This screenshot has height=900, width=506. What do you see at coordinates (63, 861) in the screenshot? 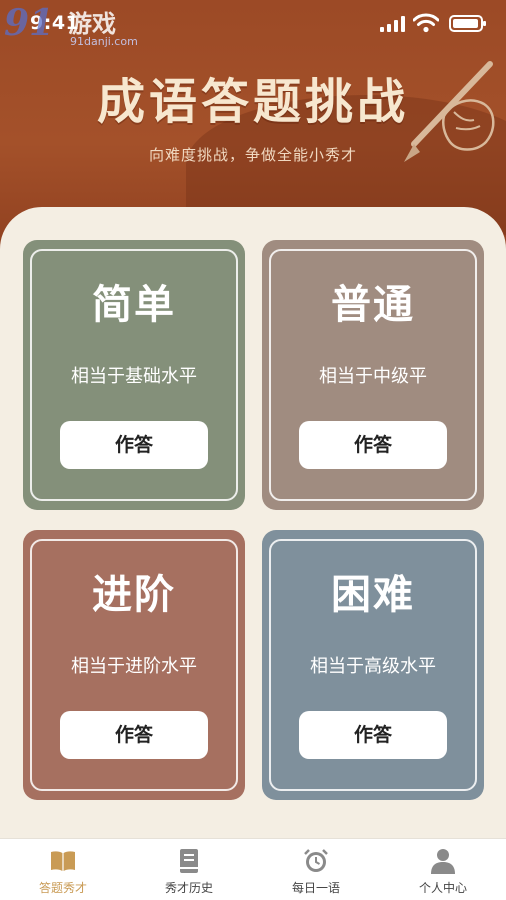
I see `book-icon` at bounding box center [63, 861].